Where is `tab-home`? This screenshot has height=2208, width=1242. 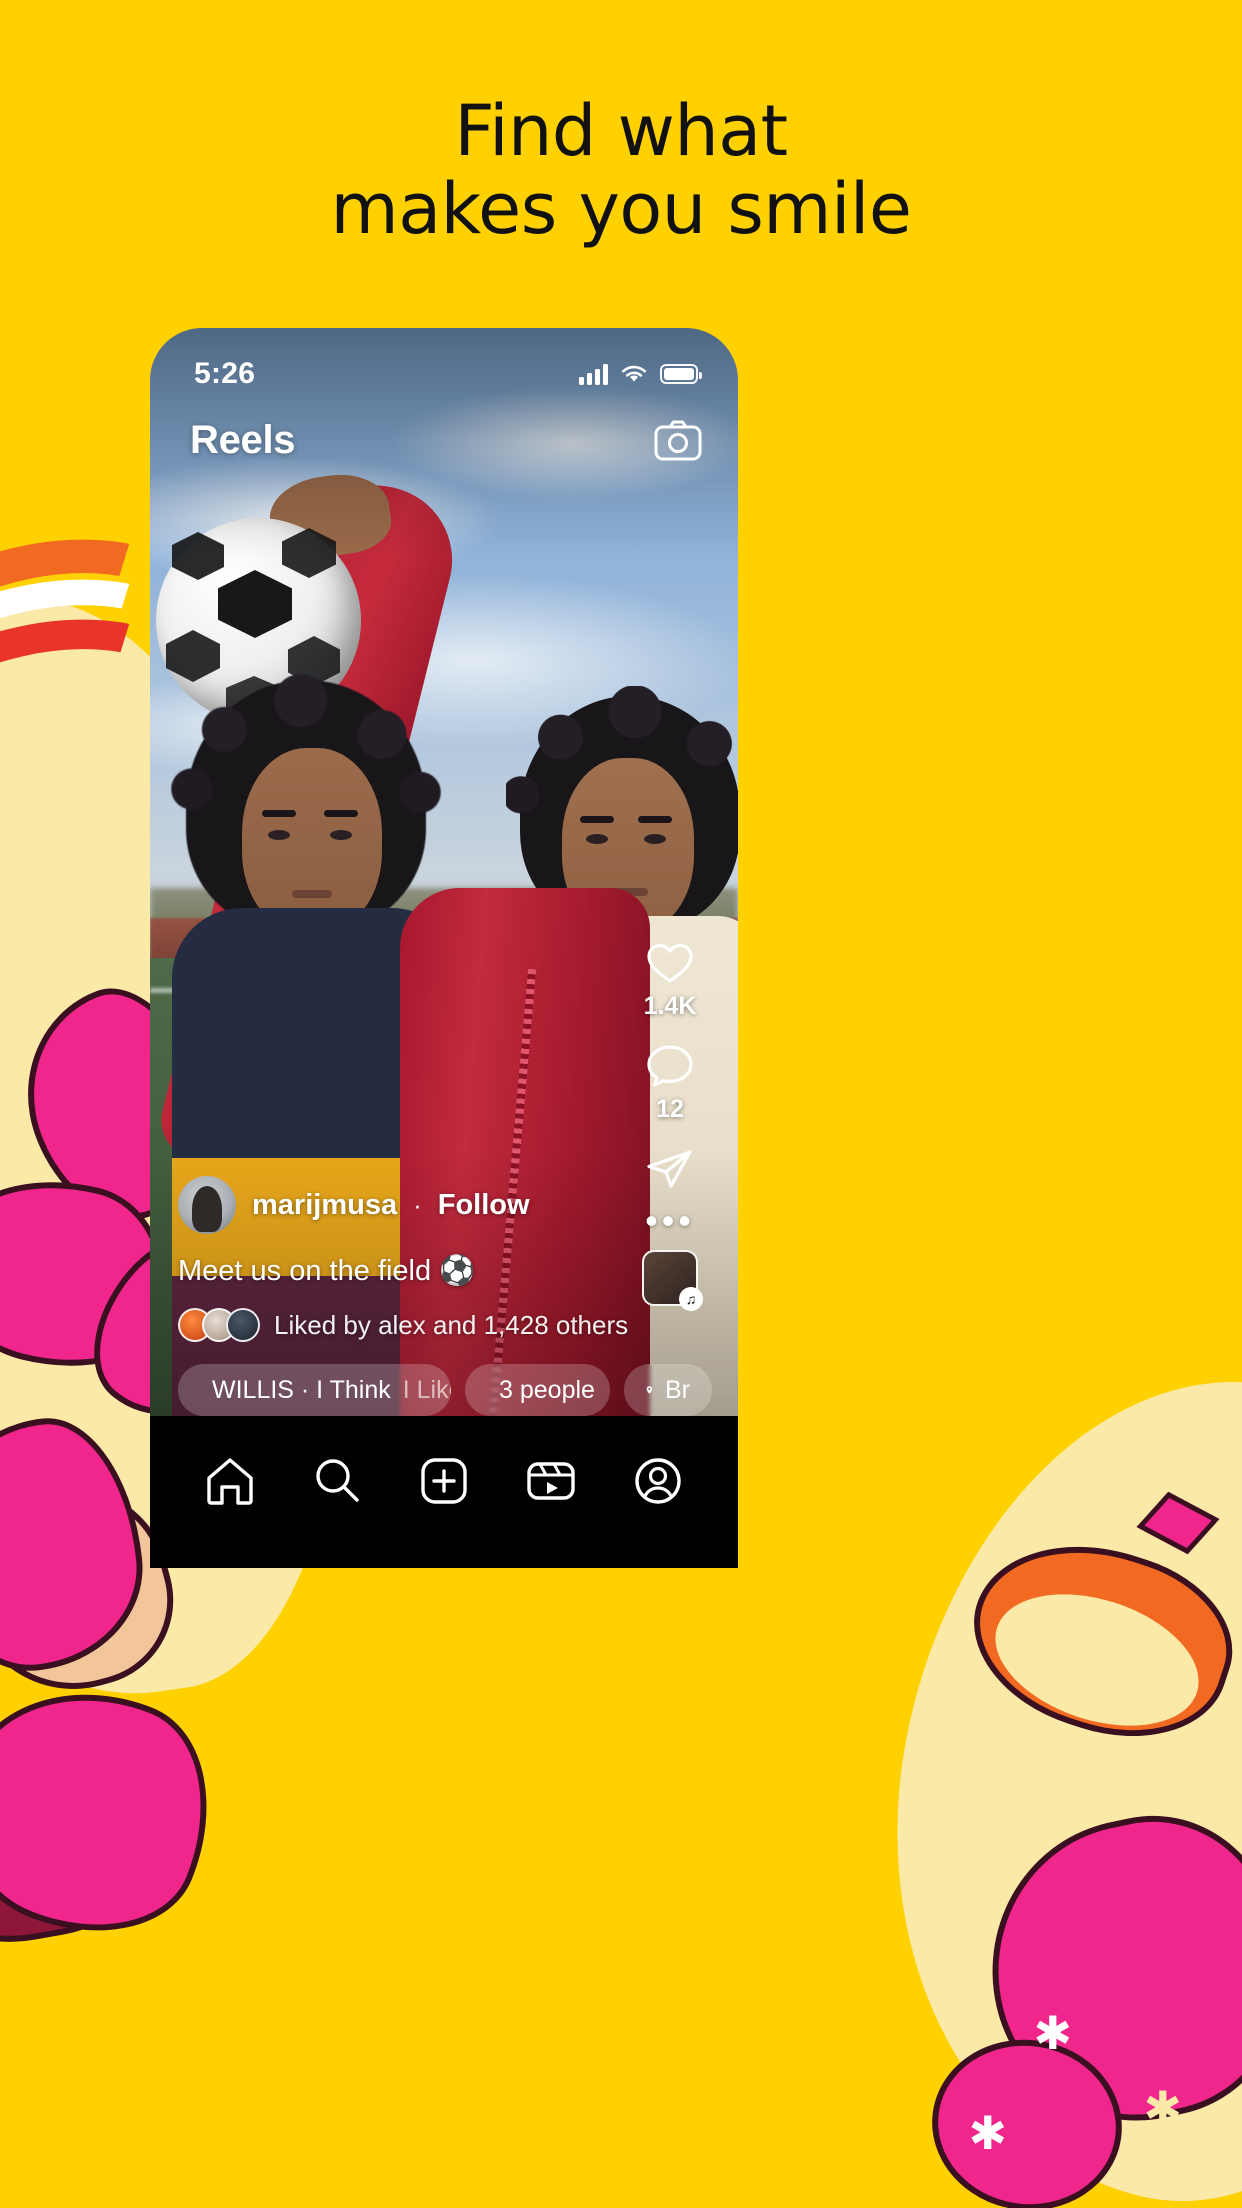
tab-home is located at coordinates (230, 1481).